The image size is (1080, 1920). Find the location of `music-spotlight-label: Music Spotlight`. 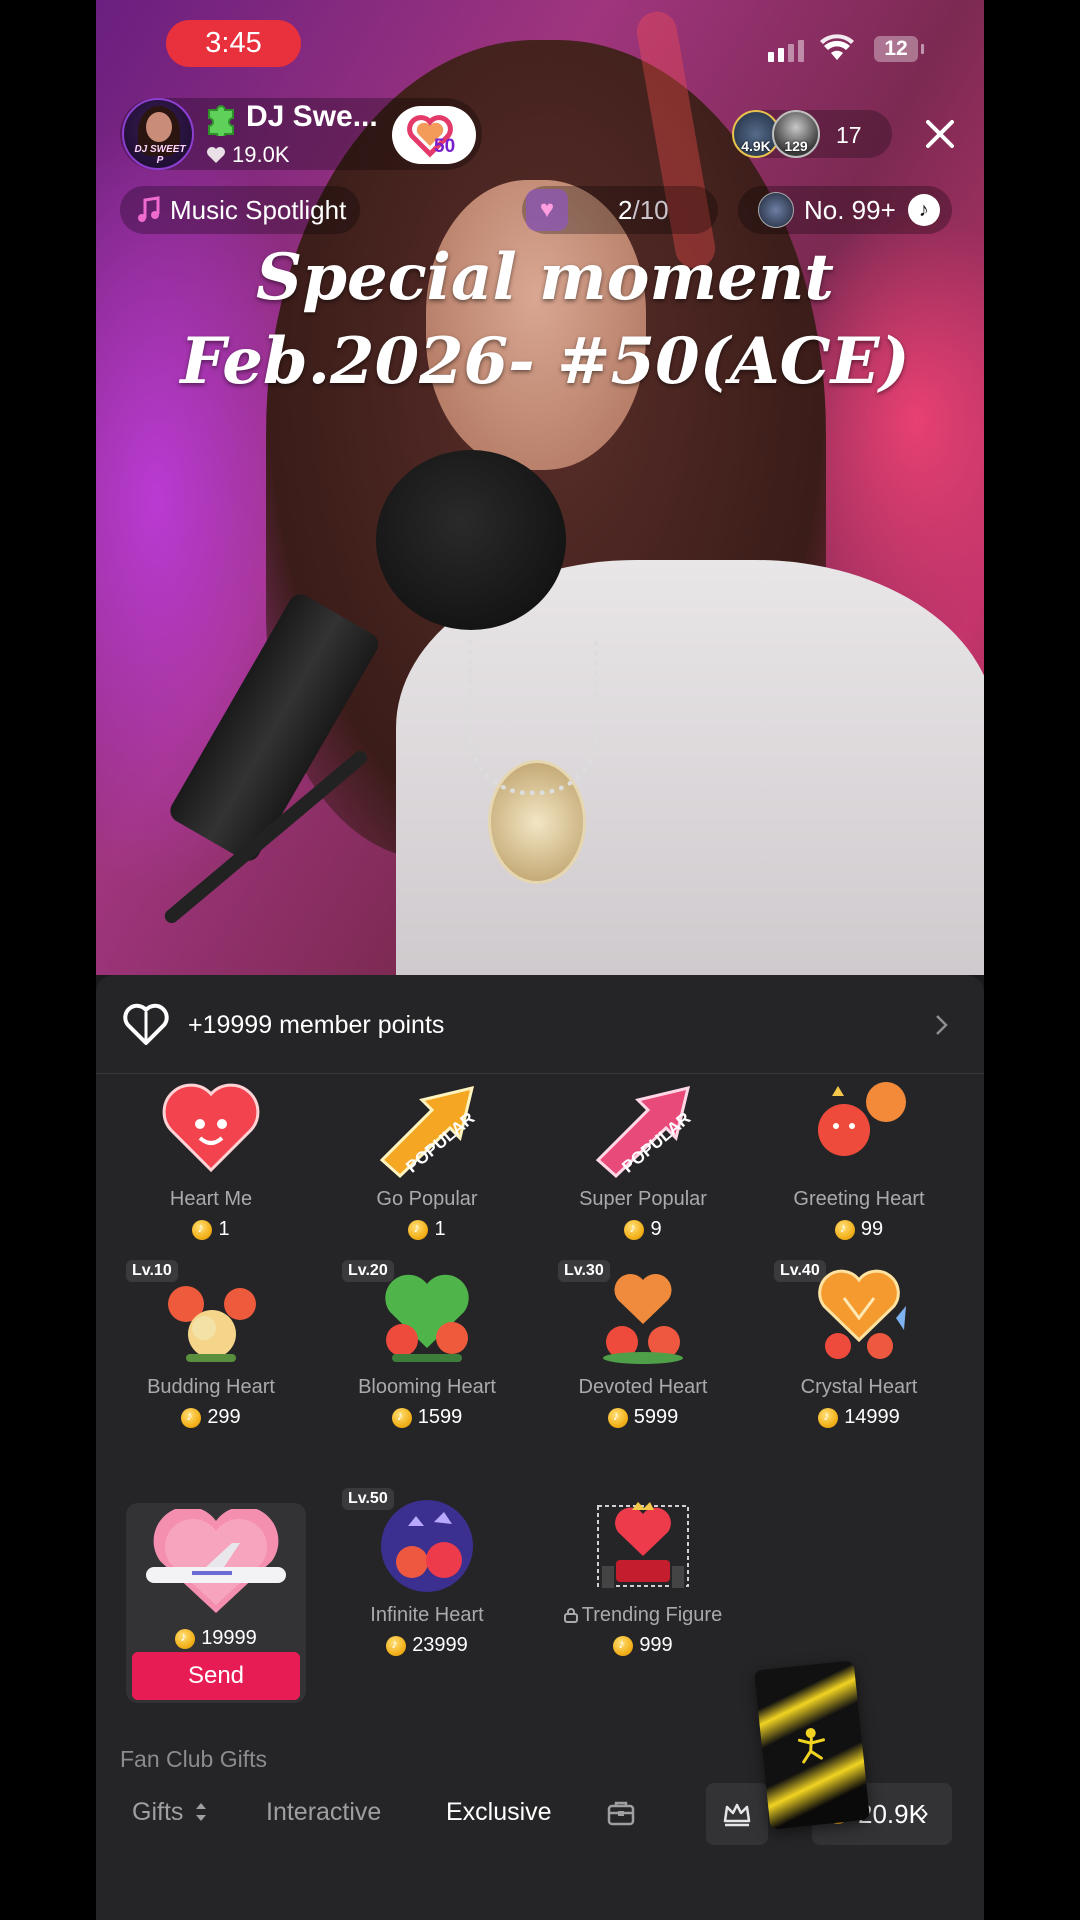

music-spotlight-label: Music Spotlight is located at coordinates (258, 209).